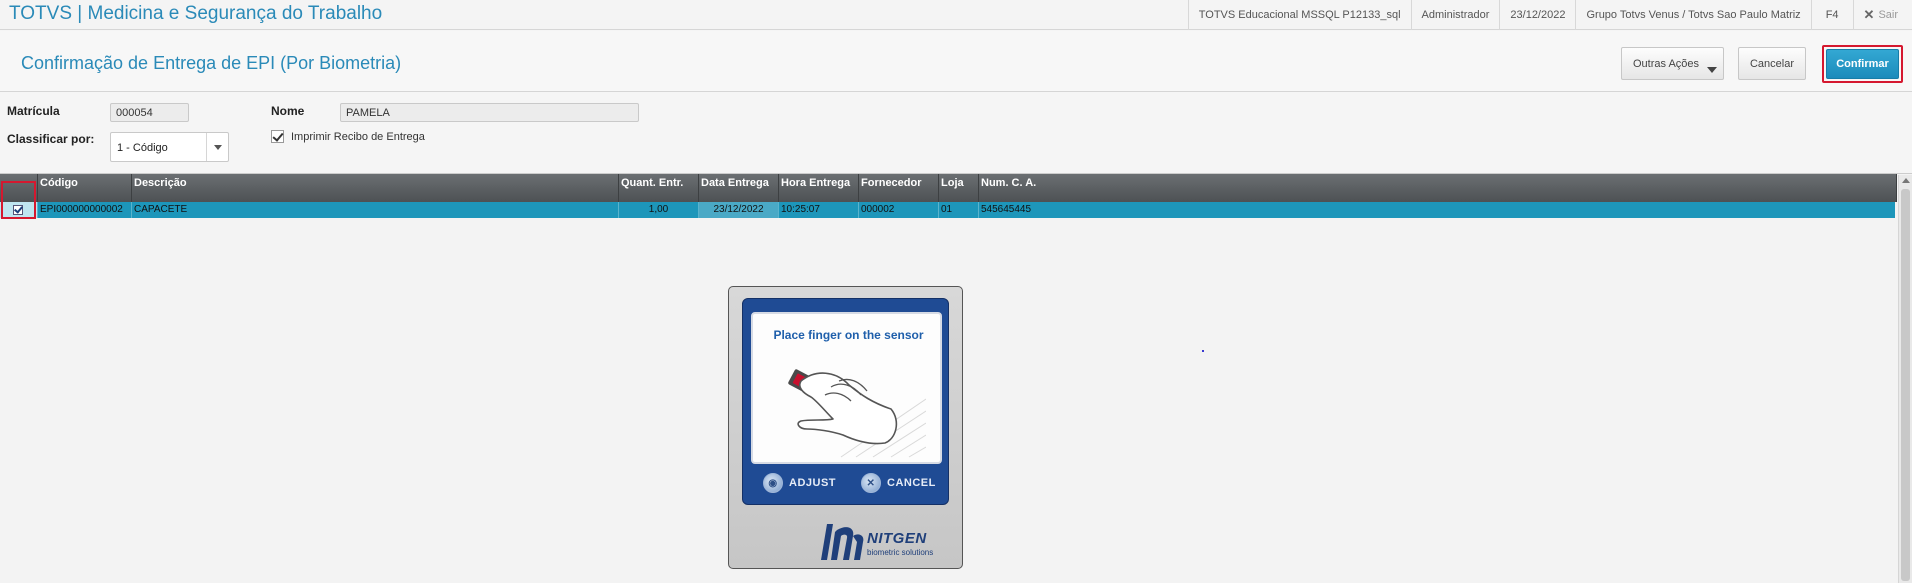 This screenshot has width=1912, height=583. What do you see at coordinates (899, 188) in the screenshot?
I see `col-fornecedor: Fornecedor` at bounding box center [899, 188].